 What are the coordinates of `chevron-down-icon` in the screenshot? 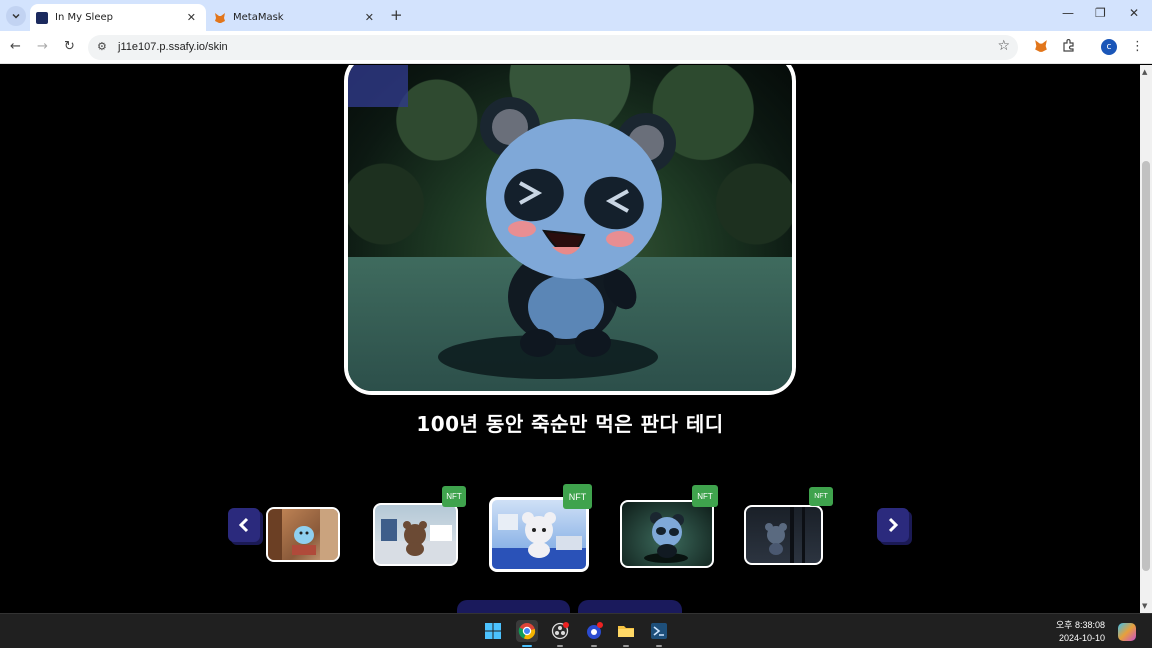 It's located at (16, 16).